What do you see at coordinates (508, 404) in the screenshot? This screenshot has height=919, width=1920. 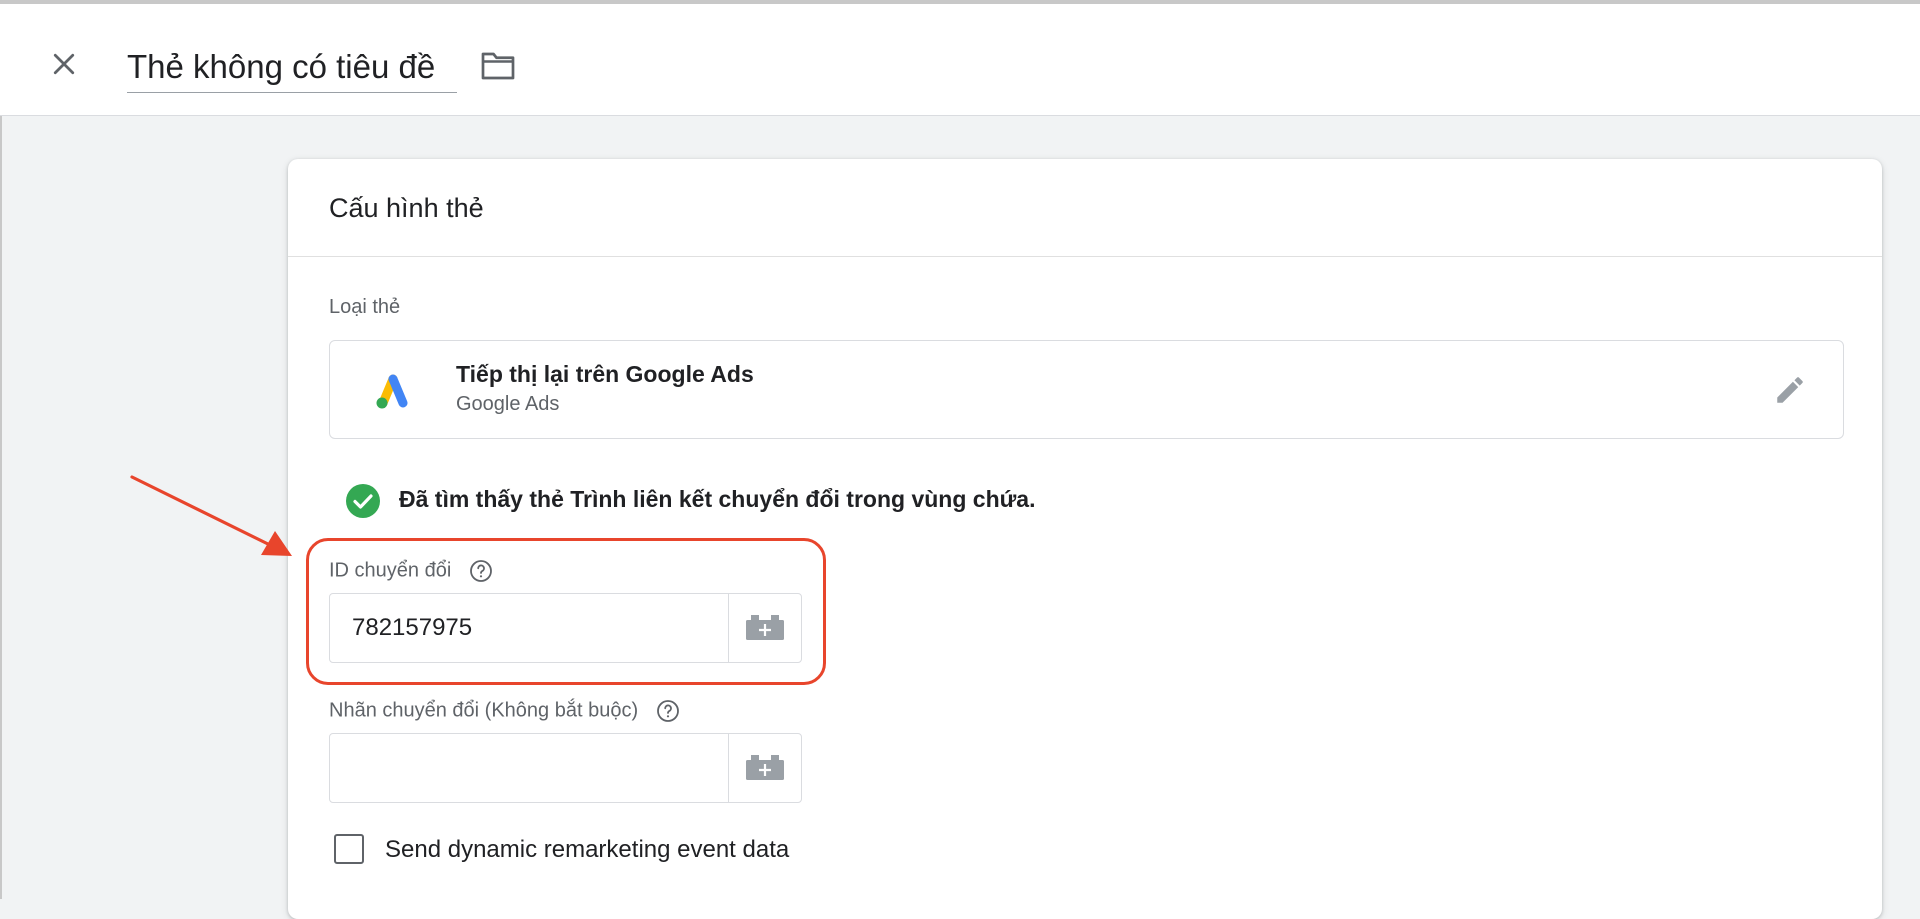 I see `tag-type-subtitle: Google Ads` at bounding box center [508, 404].